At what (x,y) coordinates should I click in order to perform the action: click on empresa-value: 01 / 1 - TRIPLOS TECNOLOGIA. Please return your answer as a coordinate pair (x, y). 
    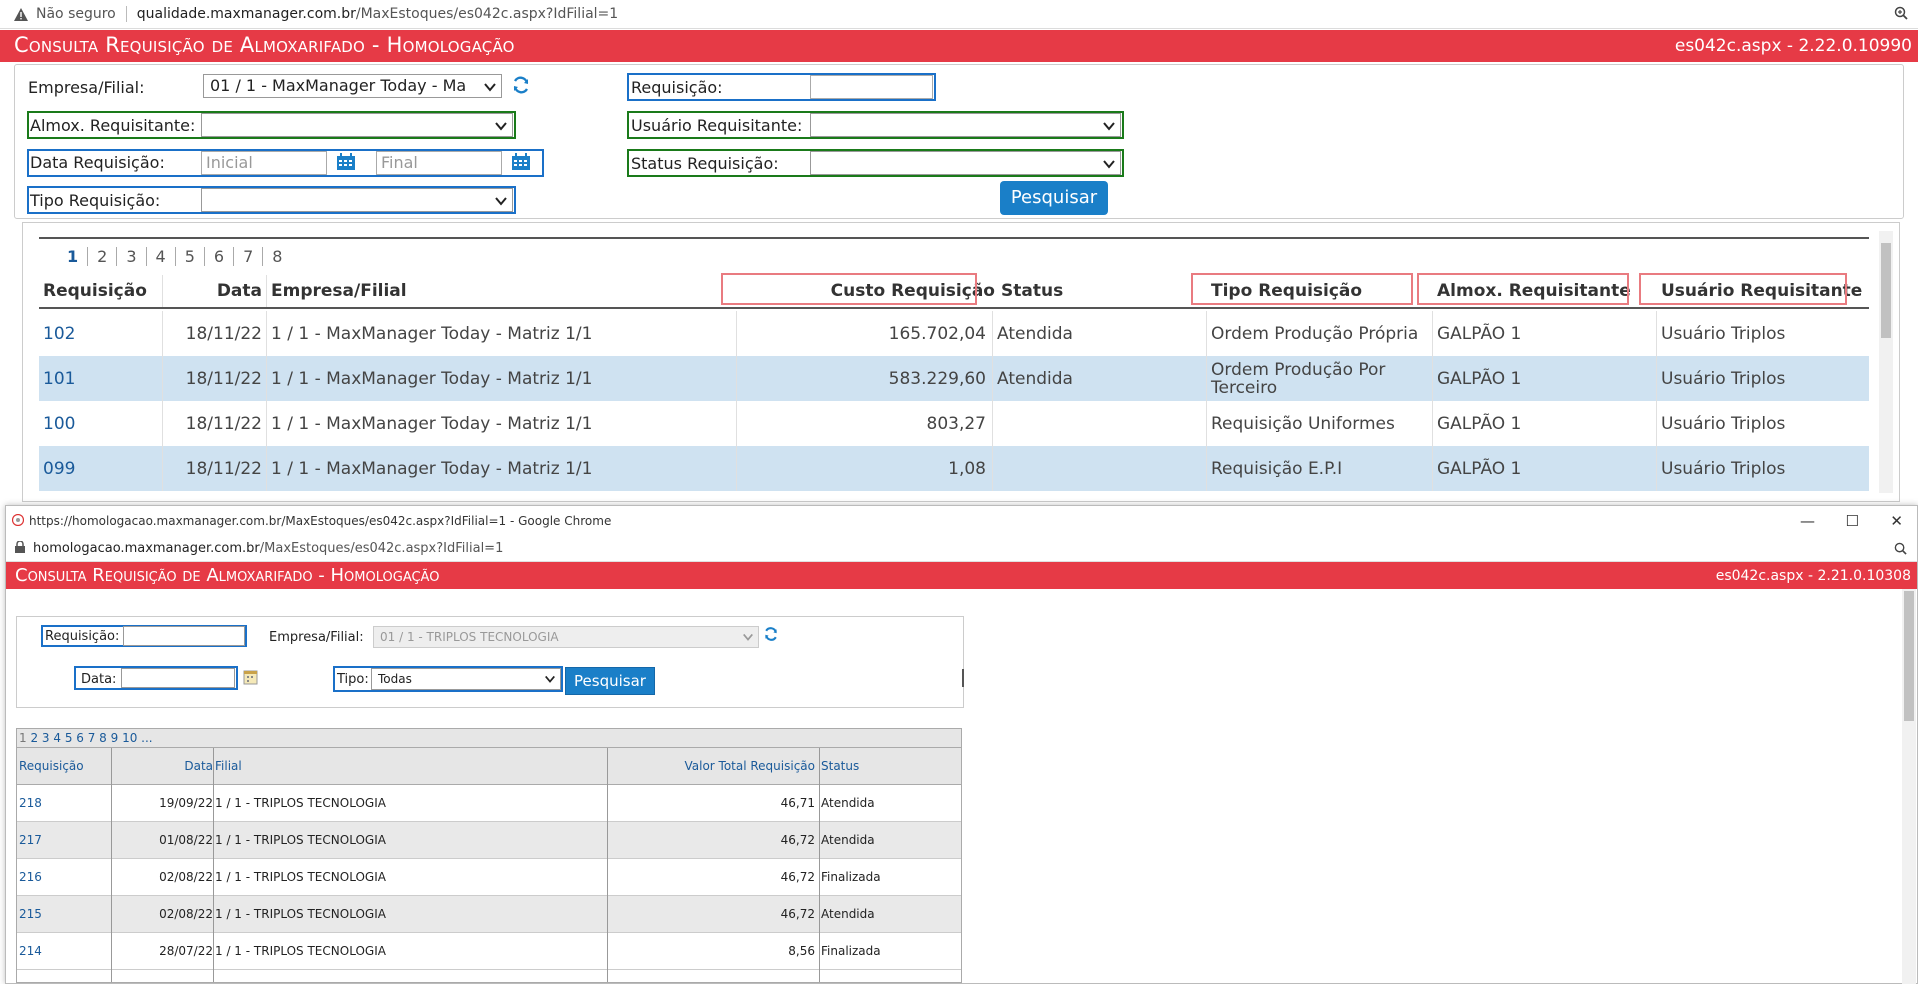
    Looking at the image, I should click on (469, 637).